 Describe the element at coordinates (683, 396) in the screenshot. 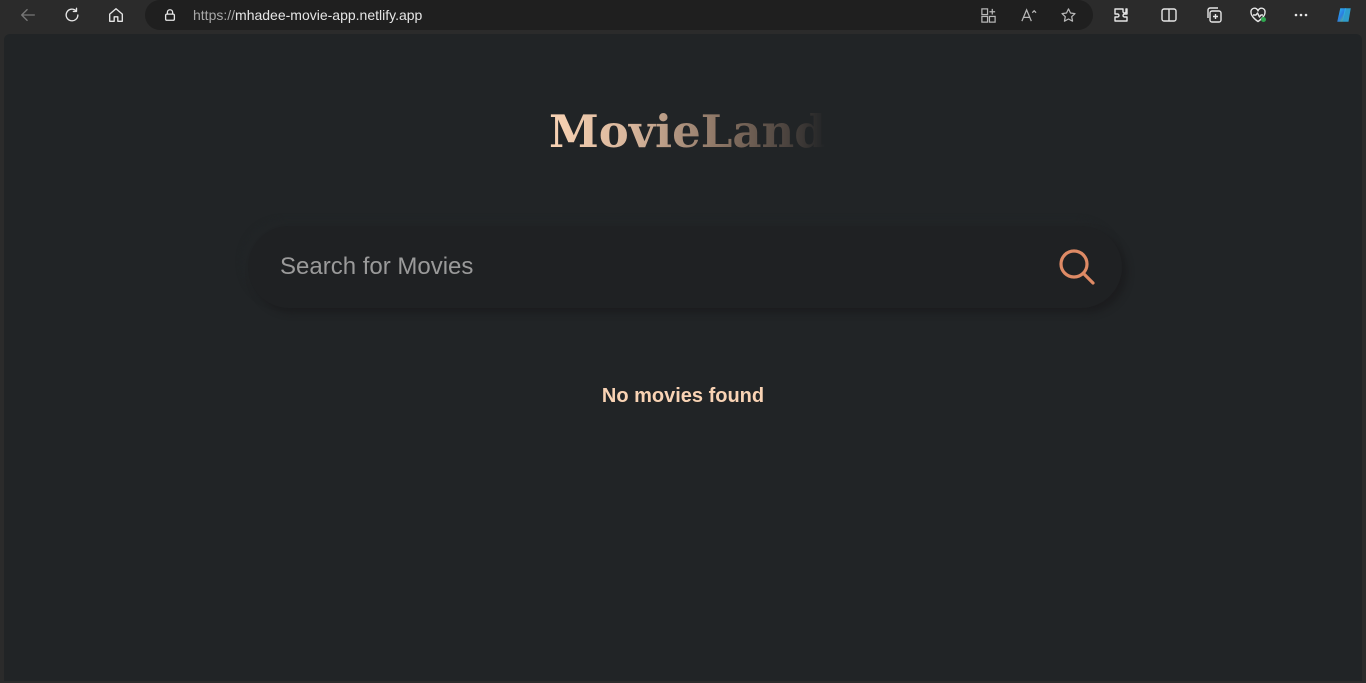

I see `empty-state-message: No movies found` at that location.